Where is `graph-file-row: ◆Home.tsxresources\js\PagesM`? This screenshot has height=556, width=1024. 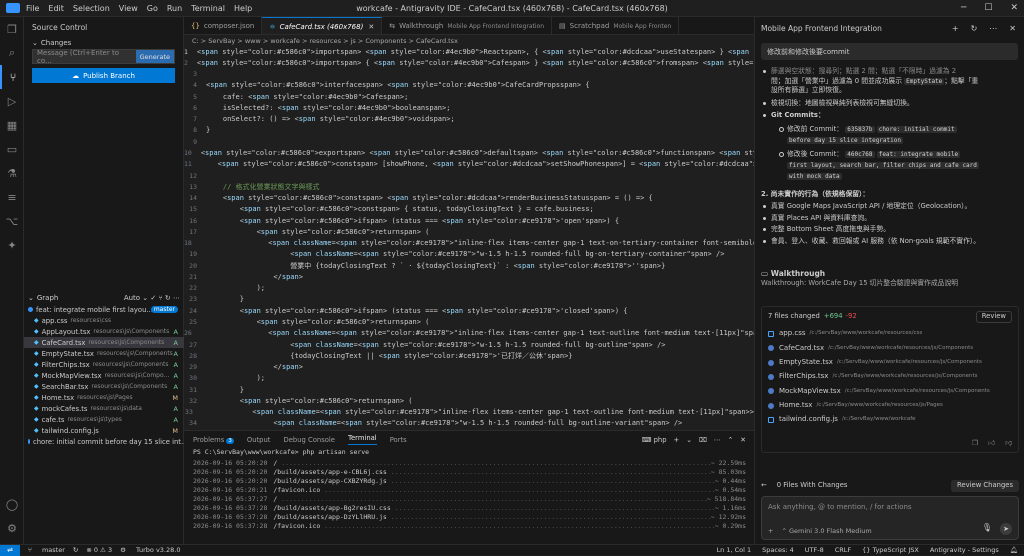 graph-file-row: ◆Home.tsxresources\js\PagesM is located at coordinates (104, 397).